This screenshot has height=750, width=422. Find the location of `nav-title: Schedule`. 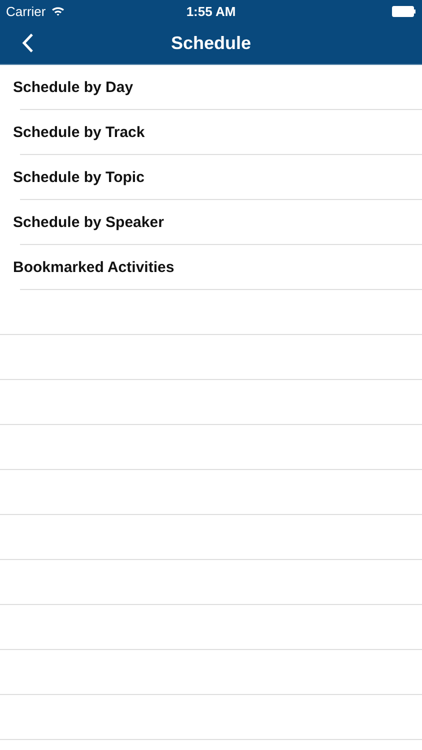

nav-title: Schedule is located at coordinates (211, 43).